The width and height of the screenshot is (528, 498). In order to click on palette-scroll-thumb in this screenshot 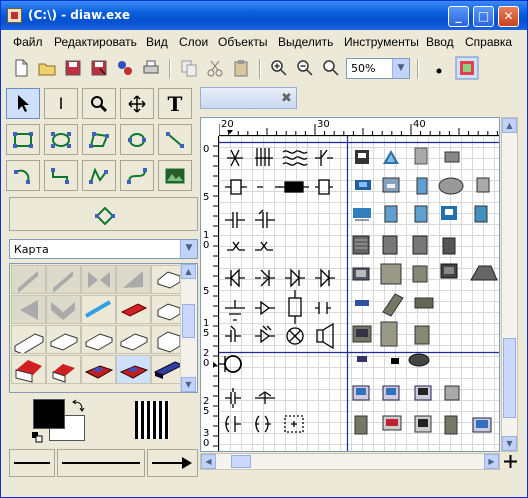, I will do `click(188, 321)`.